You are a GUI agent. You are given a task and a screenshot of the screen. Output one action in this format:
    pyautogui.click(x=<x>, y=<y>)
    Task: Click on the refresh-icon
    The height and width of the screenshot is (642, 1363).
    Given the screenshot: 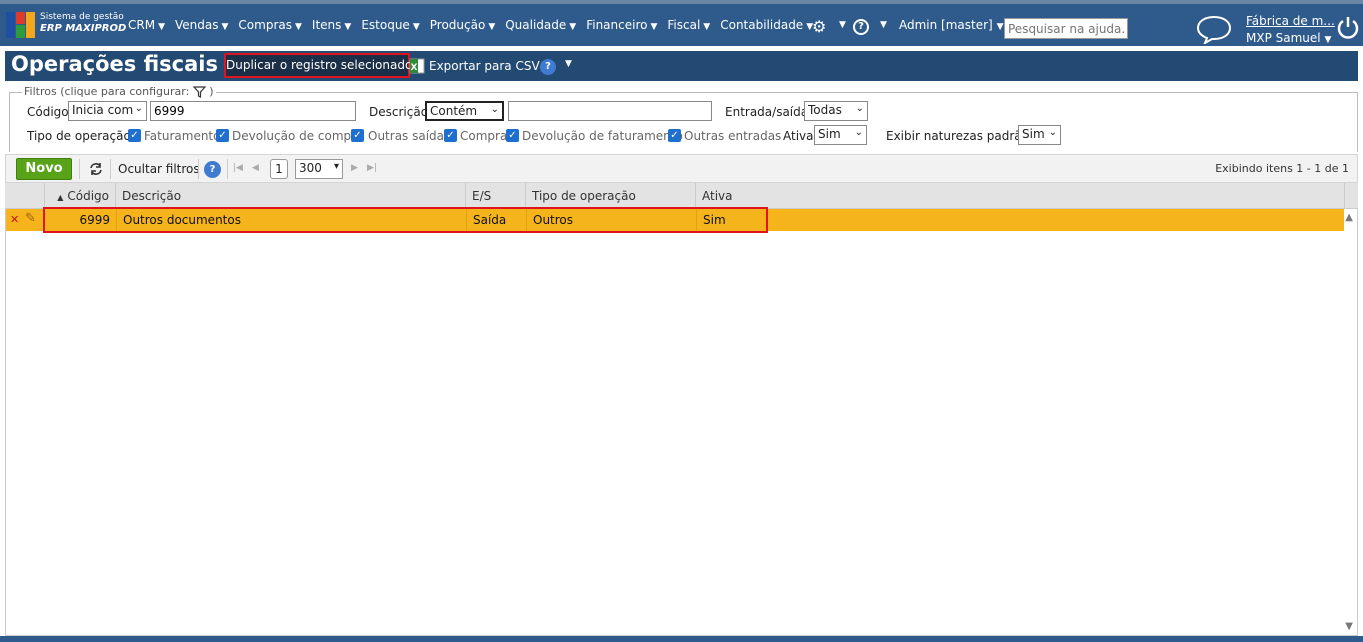 What is the action you would take?
    pyautogui.click(x=96, y=169)
    